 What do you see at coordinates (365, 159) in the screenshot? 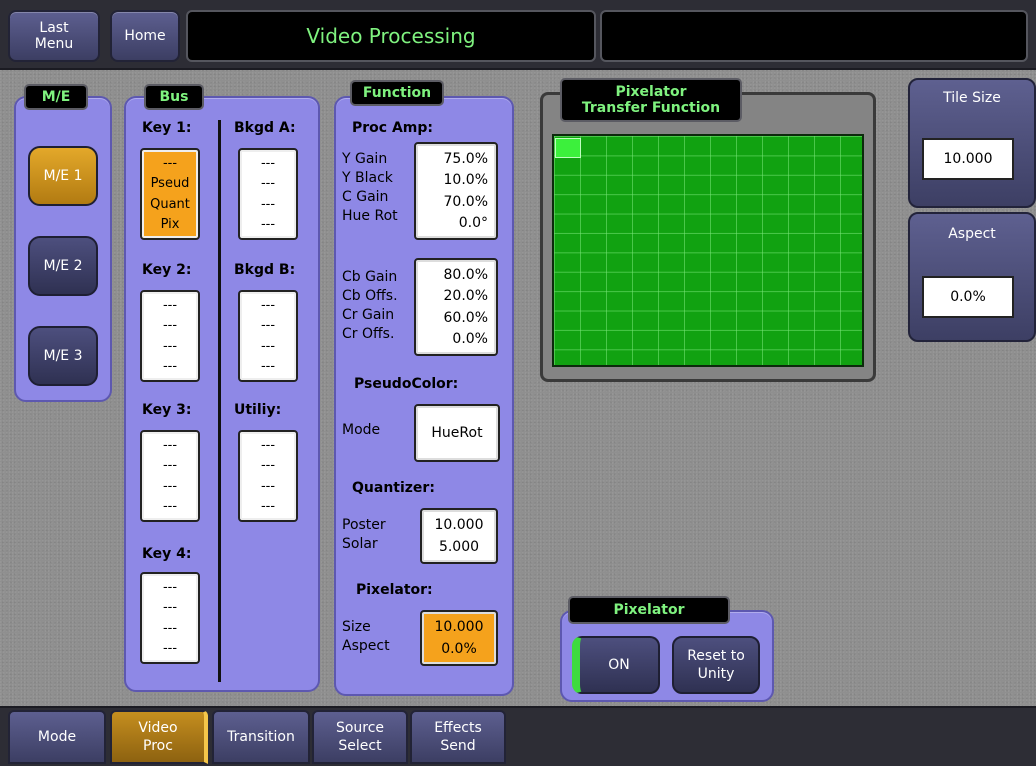
I see `y-gain-label: Y Gain` at bounding box center [365, 159].